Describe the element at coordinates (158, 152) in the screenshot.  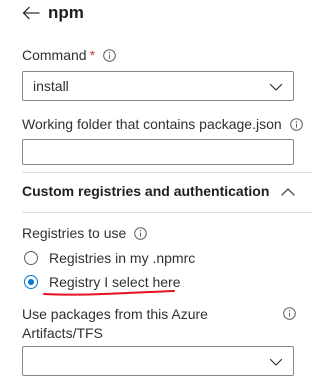
I see `working-folder-input` at that location.